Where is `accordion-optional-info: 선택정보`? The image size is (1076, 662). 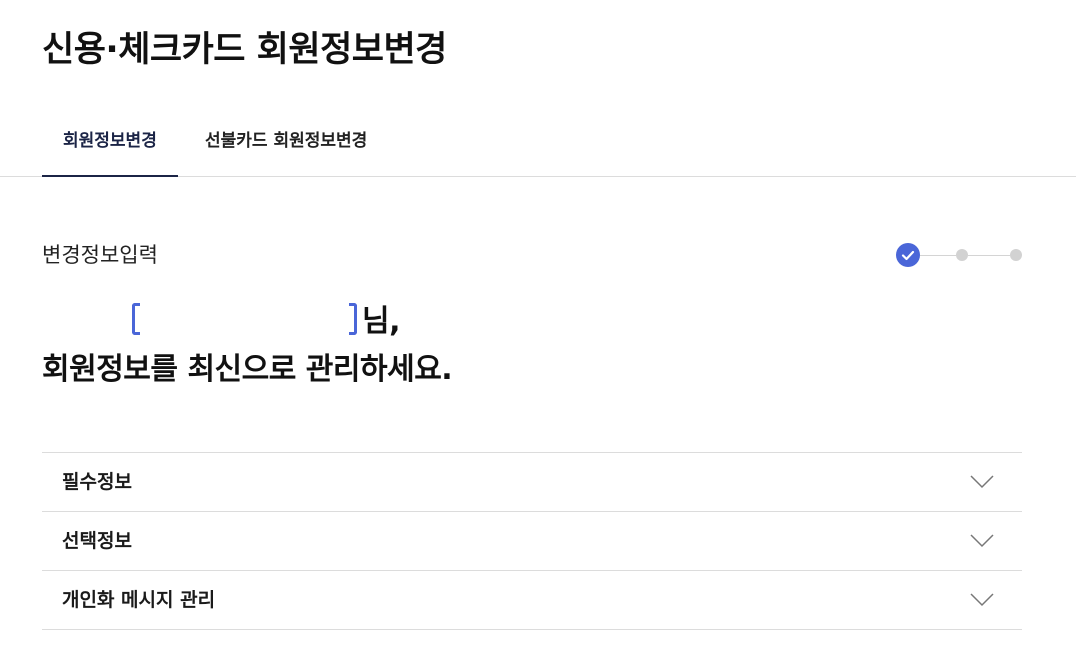
accordion-optional-info: 선택정보 is located at coordinates (532, 541).